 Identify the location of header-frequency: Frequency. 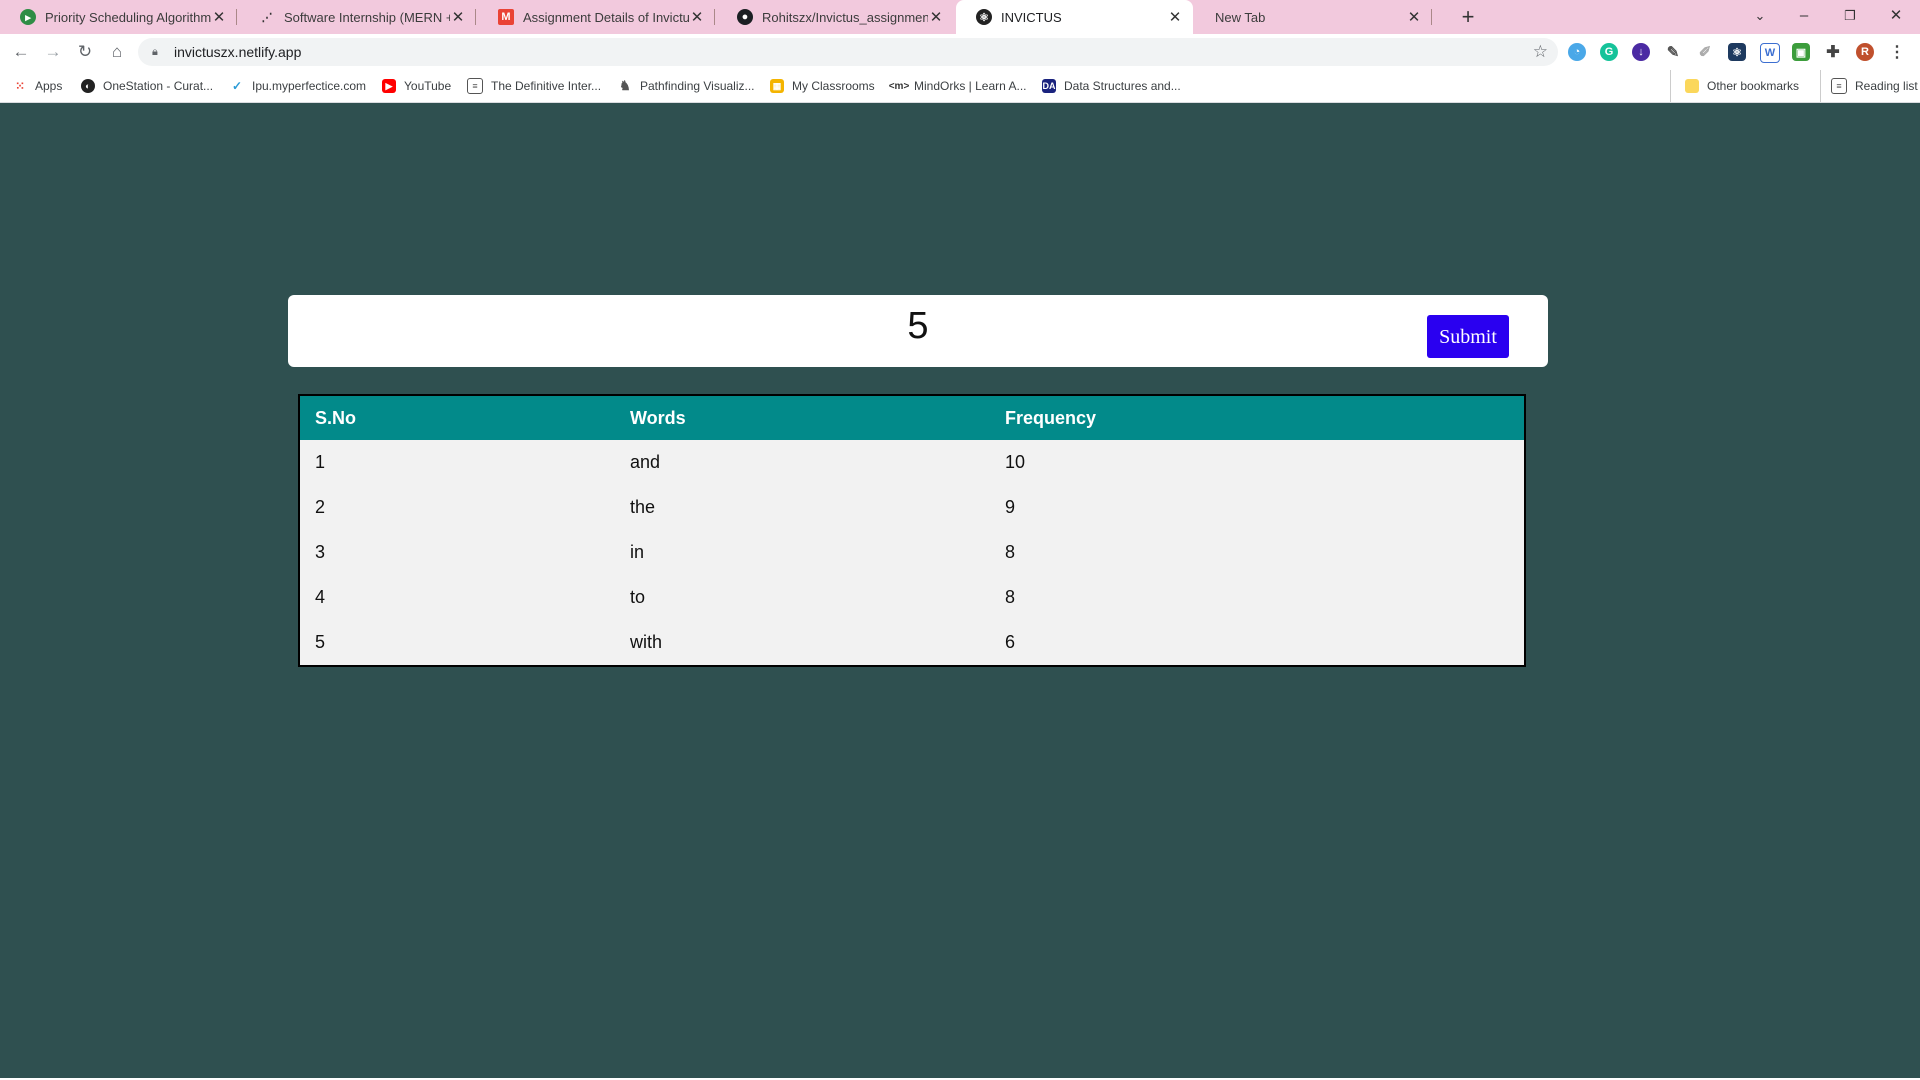
(1257, 417).